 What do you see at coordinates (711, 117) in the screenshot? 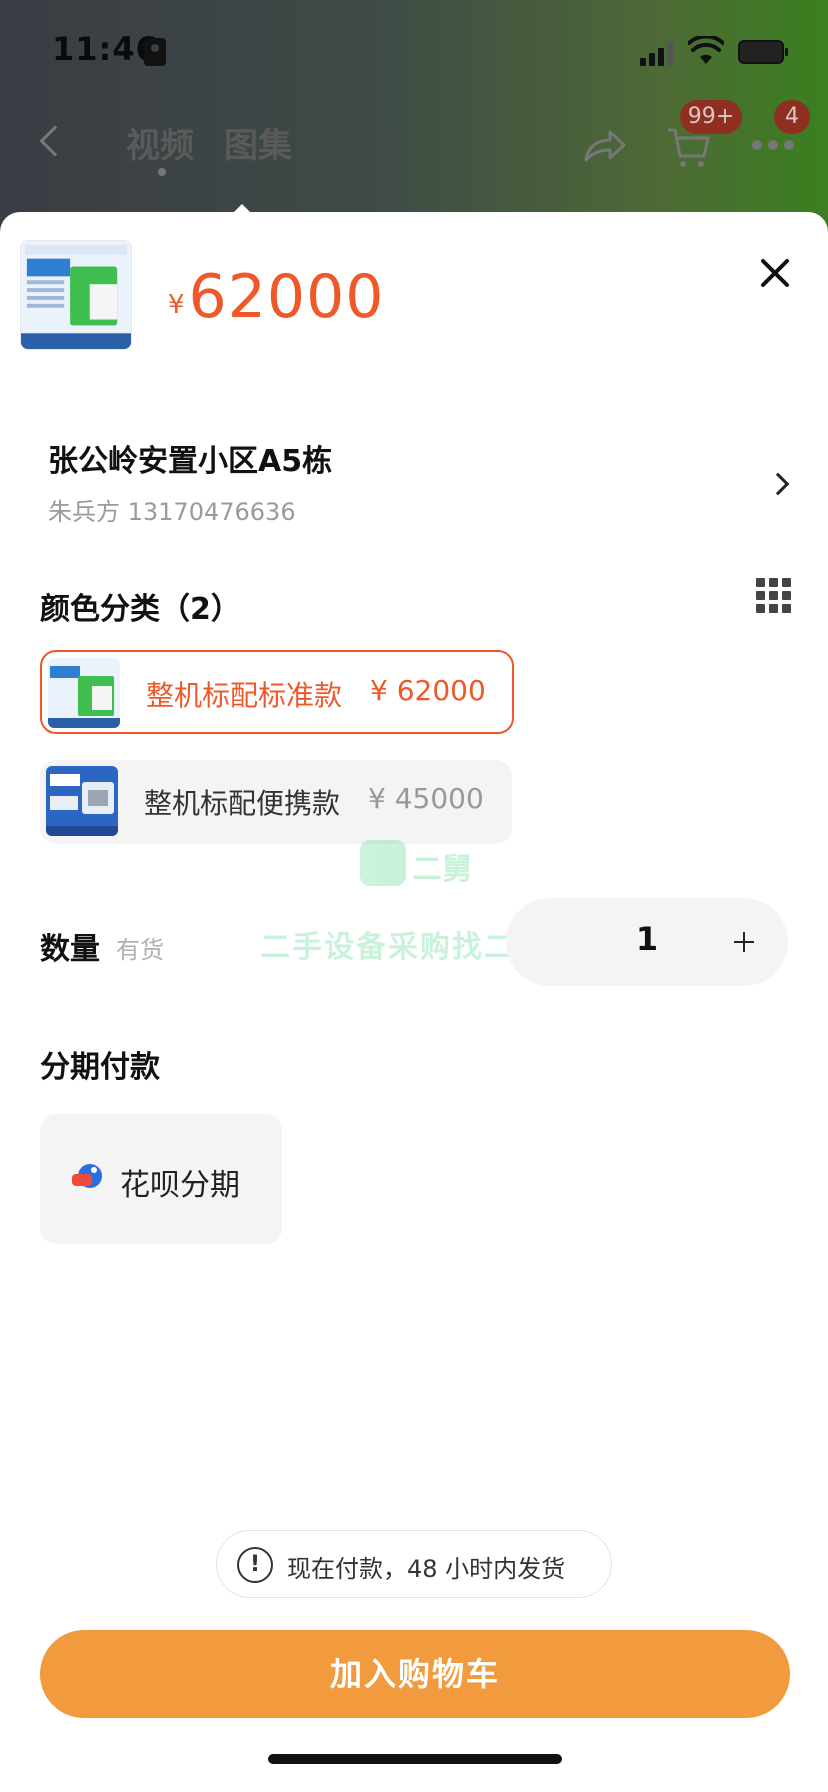
I see `cart-badge: 99+` at bounding box center [711, 117].